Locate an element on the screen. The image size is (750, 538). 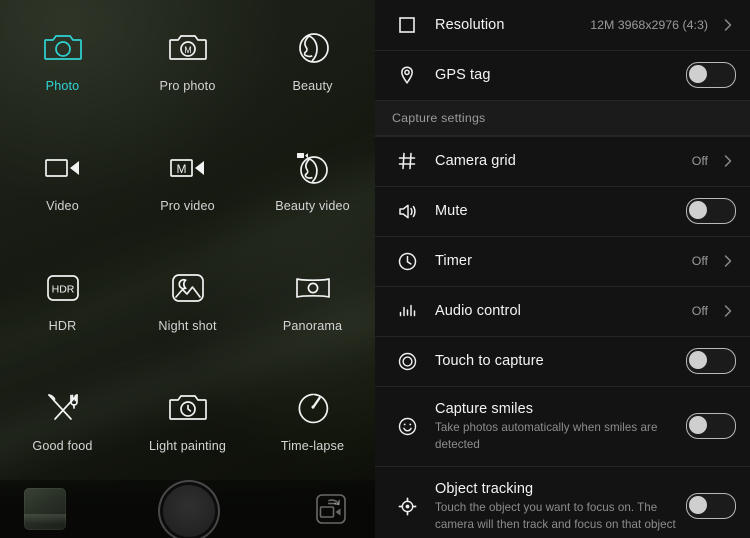
setting-text: Timer is located at coordinates (558, 261).